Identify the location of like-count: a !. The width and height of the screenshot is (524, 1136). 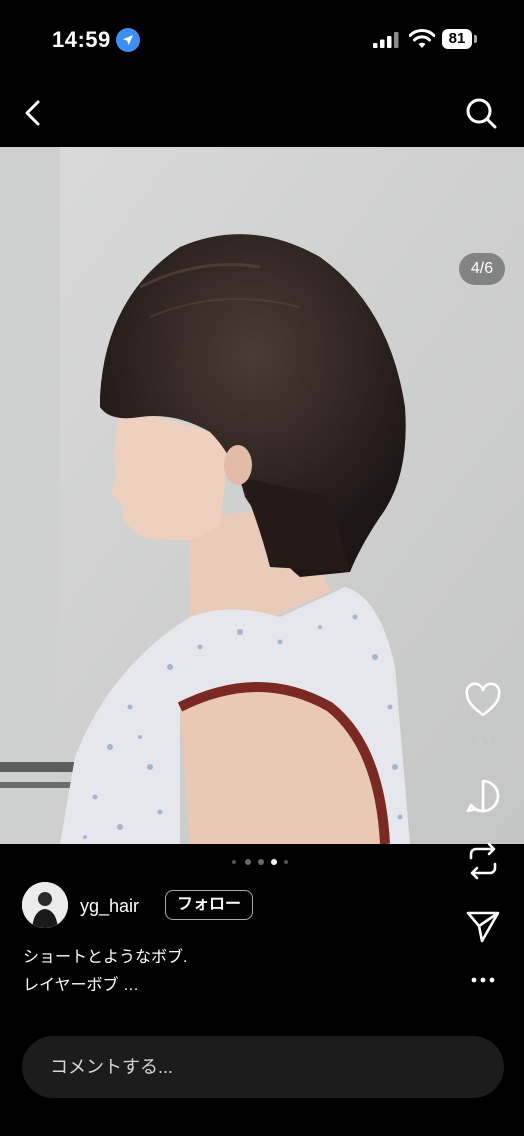
(483, 740).